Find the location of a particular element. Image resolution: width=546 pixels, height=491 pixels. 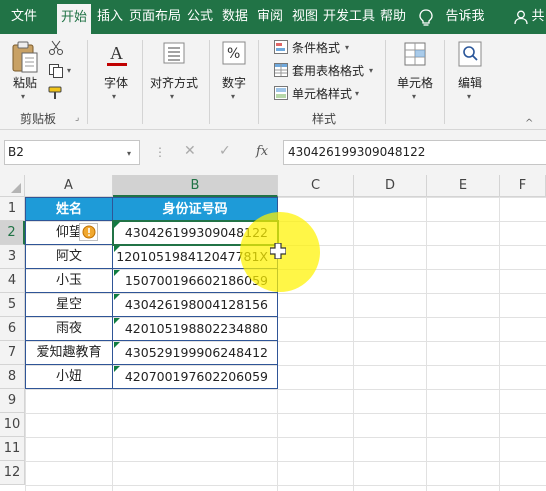

error-check-button is located at coordinates (88, 232).